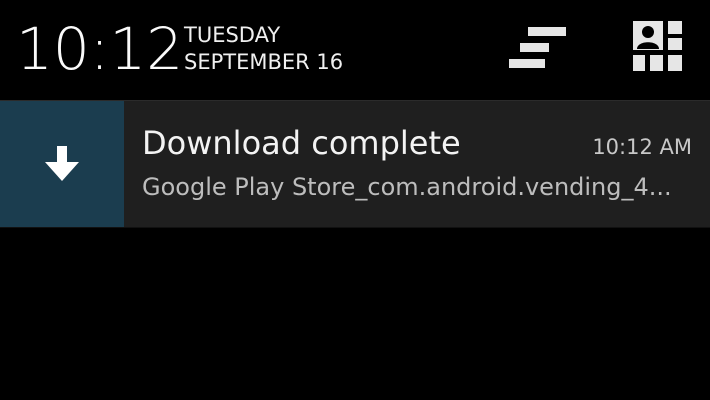 This screenshot has height=400, width=710. Describe the element at coordinates (537, 50) in the screenshot. I see `quick-settings-icon` at that location.